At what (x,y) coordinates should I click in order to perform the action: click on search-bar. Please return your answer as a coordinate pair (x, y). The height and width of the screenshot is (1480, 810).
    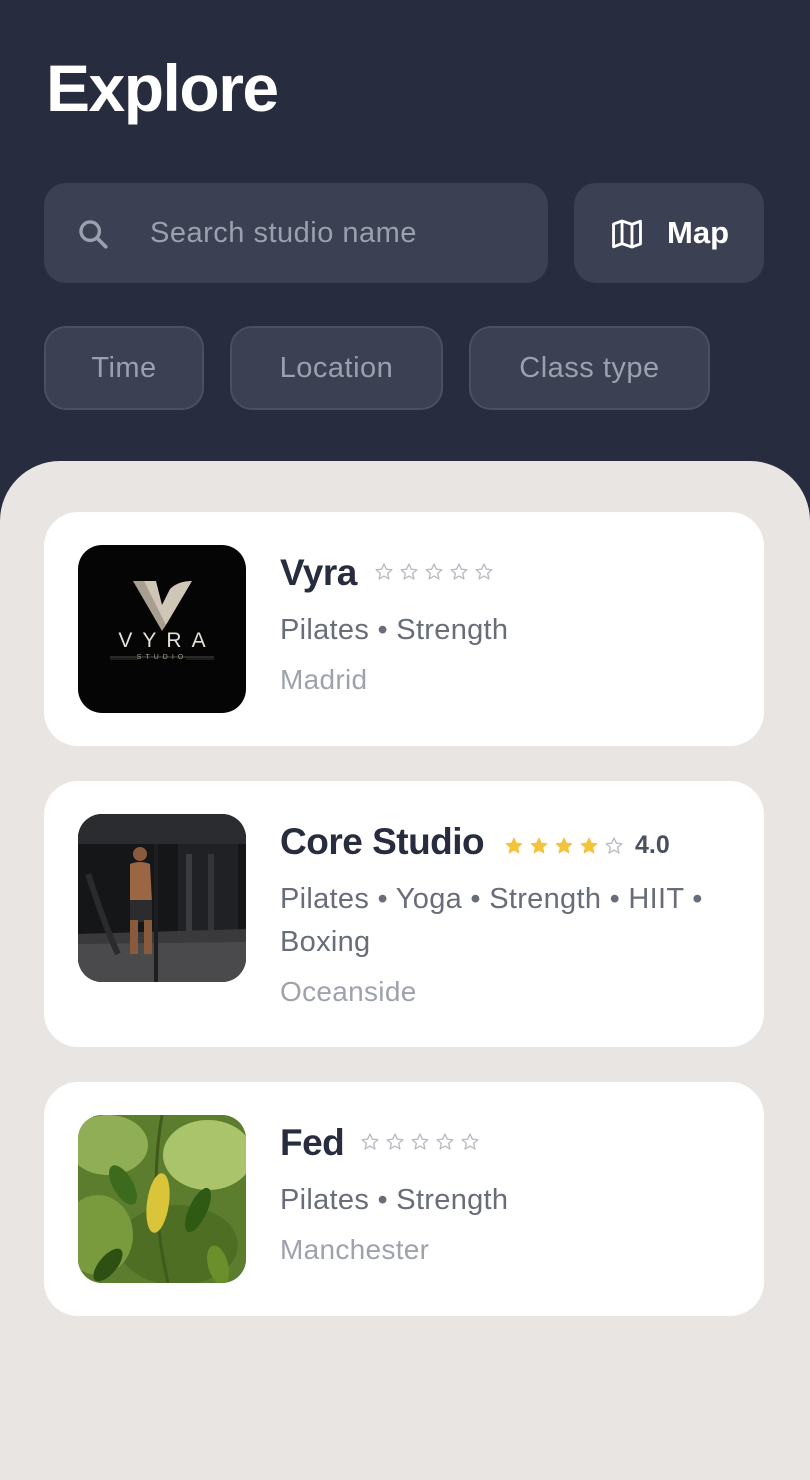
    Looking at the image, I should click on (296, 233).